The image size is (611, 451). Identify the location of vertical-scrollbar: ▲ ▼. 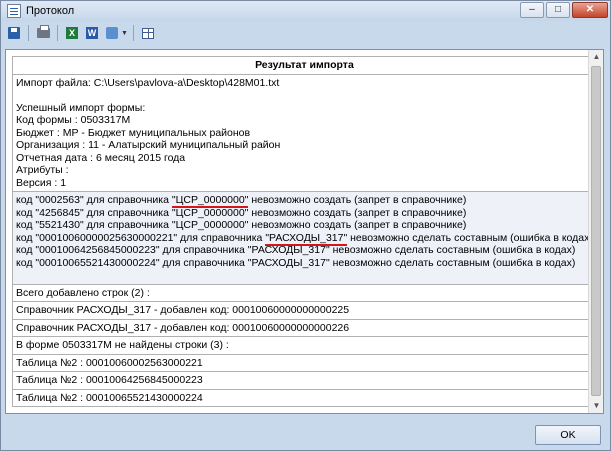
(595, 231).